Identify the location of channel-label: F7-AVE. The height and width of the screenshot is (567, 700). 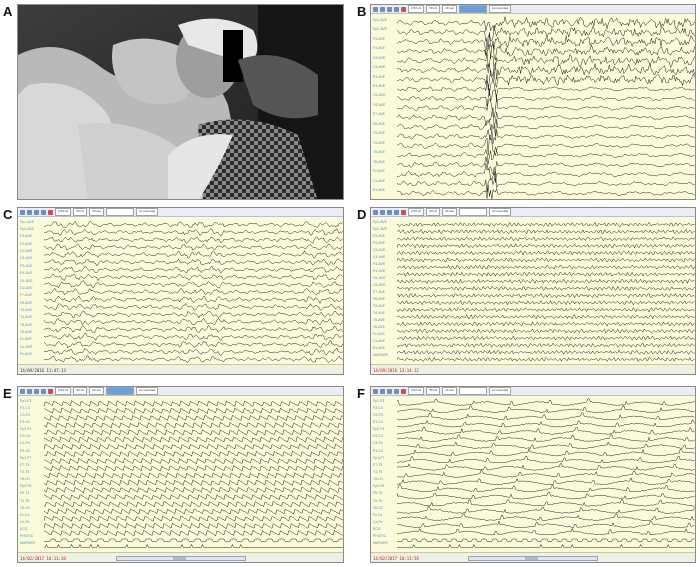
(379, 114).